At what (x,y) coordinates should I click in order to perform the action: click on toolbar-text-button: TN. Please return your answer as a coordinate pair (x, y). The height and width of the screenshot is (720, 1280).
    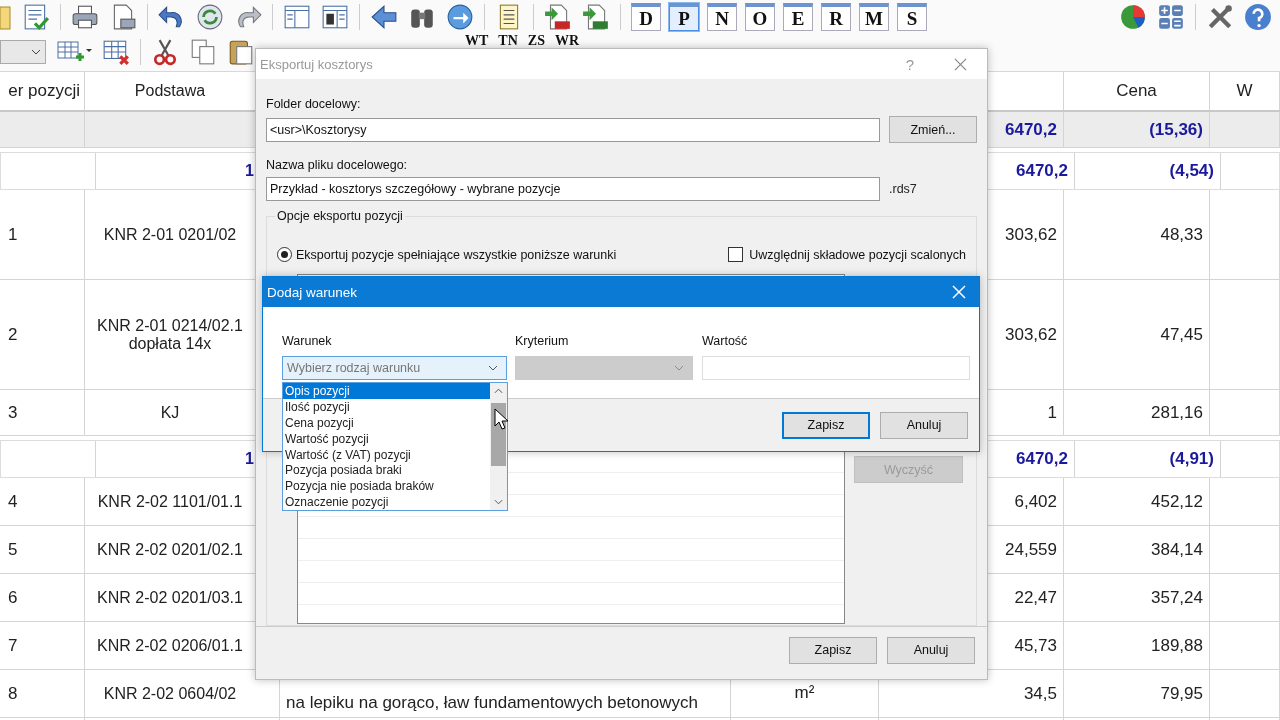
    Looking at the image, I should click on (508, 41).